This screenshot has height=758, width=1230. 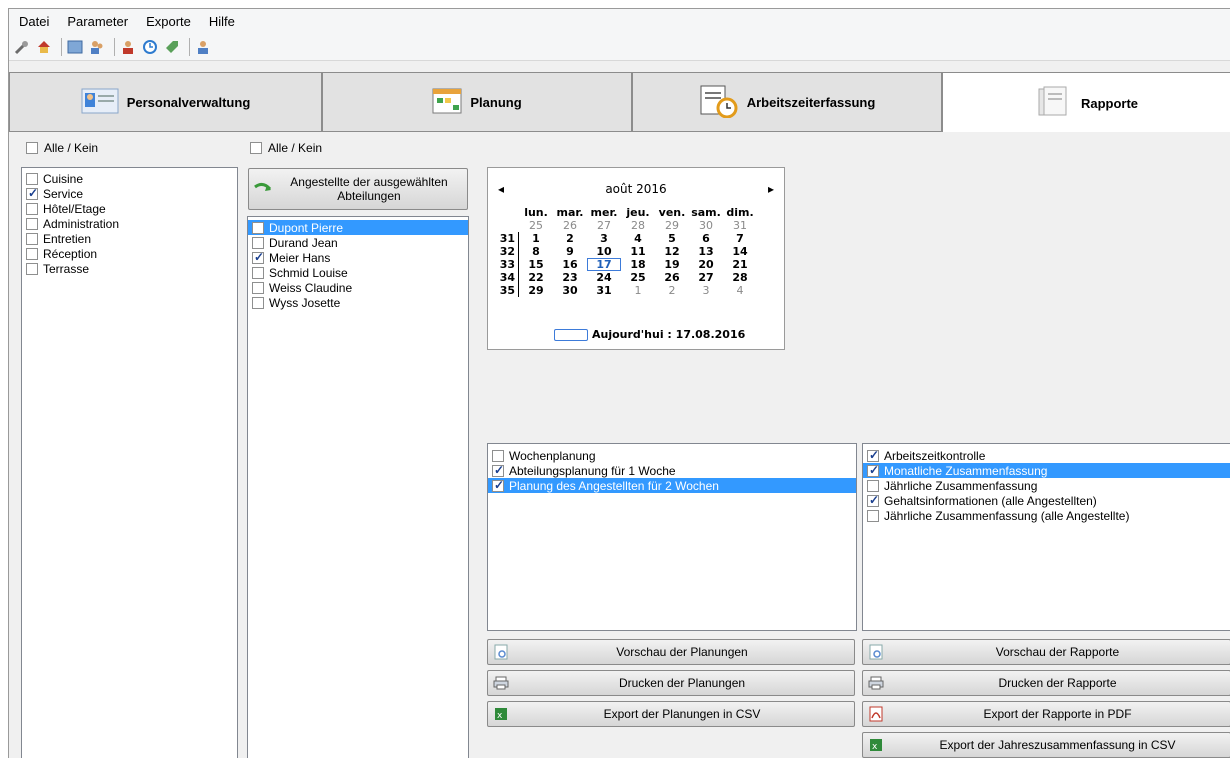 What do you see at coordinates (671, 683) in the screenshot?
I see `print-planning-button: Drucken der Planungen` at bounding box center [671, 683].